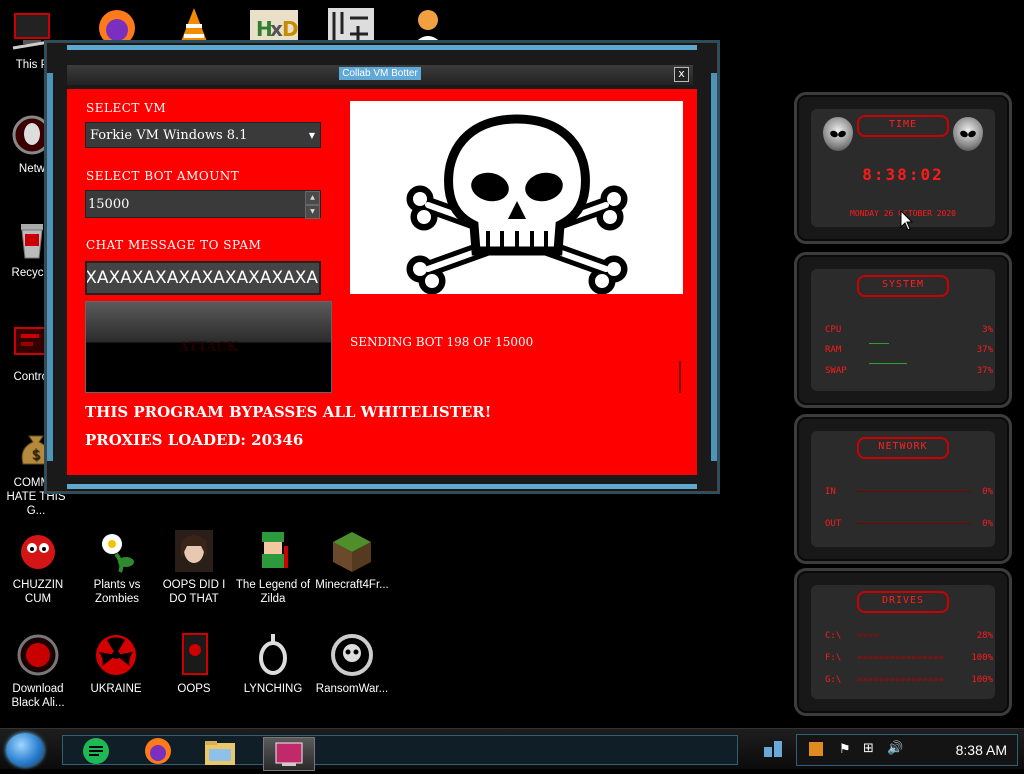 The image size is (1024, 774). What do you see at coordinates (194, 440) in the screenshot?
I see `proxies-loaded-text: PROXIES LOADED: 20346` at bounding box center [194, 440].